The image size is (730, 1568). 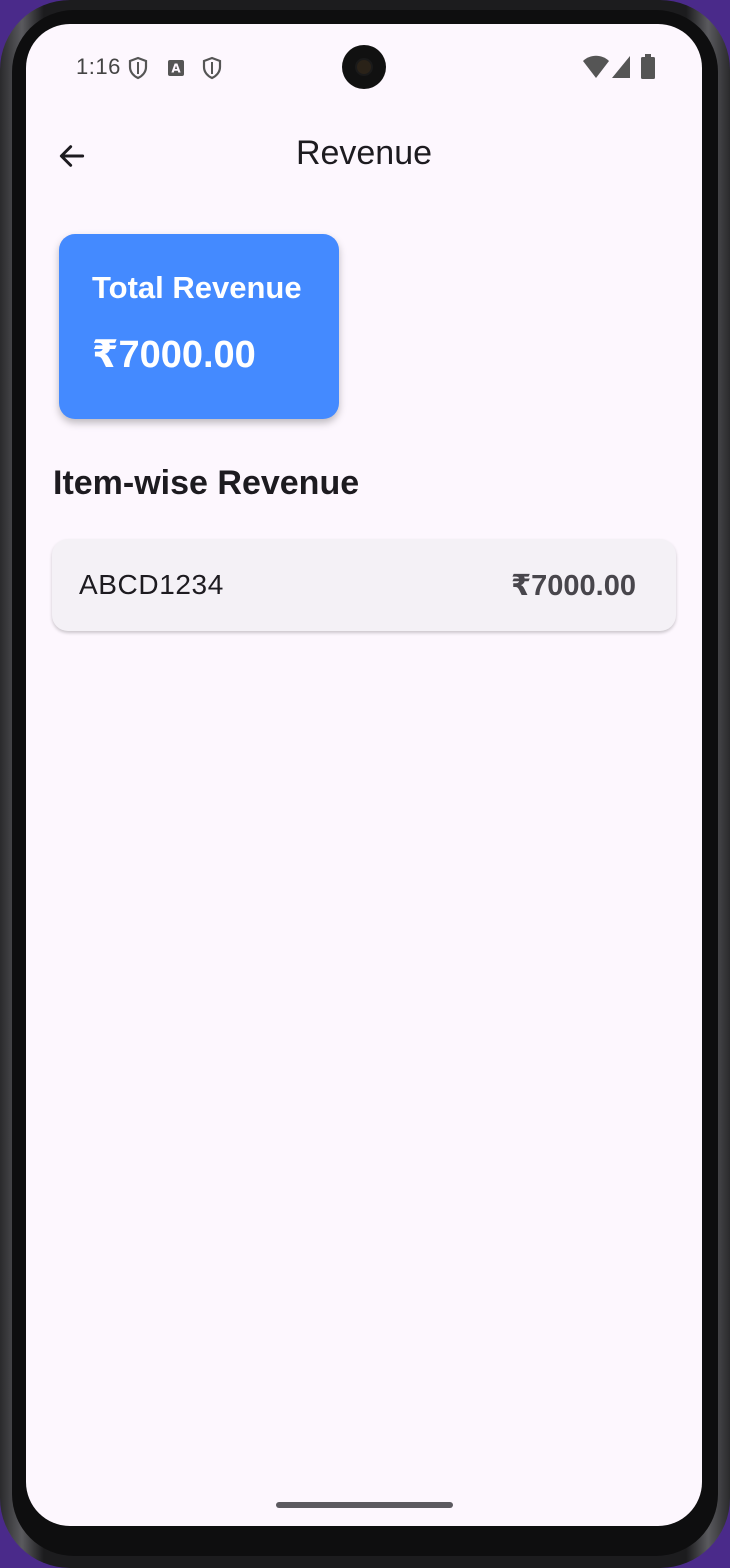 What do you see at coordinates (206, 483) in the screenshot?
I see `item-wise-revenue-heading: Item-wise Revenue` at bounding box center [206, 483].